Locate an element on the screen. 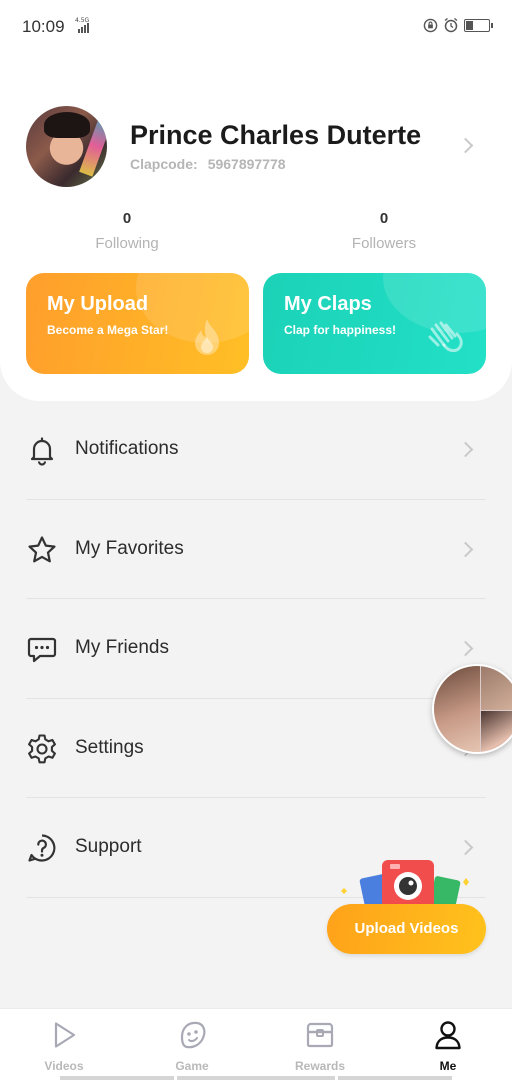 This screenshot has width=512, height=1080. profile-name: Prince Charles Duterte is located at coordinates (275, 135).